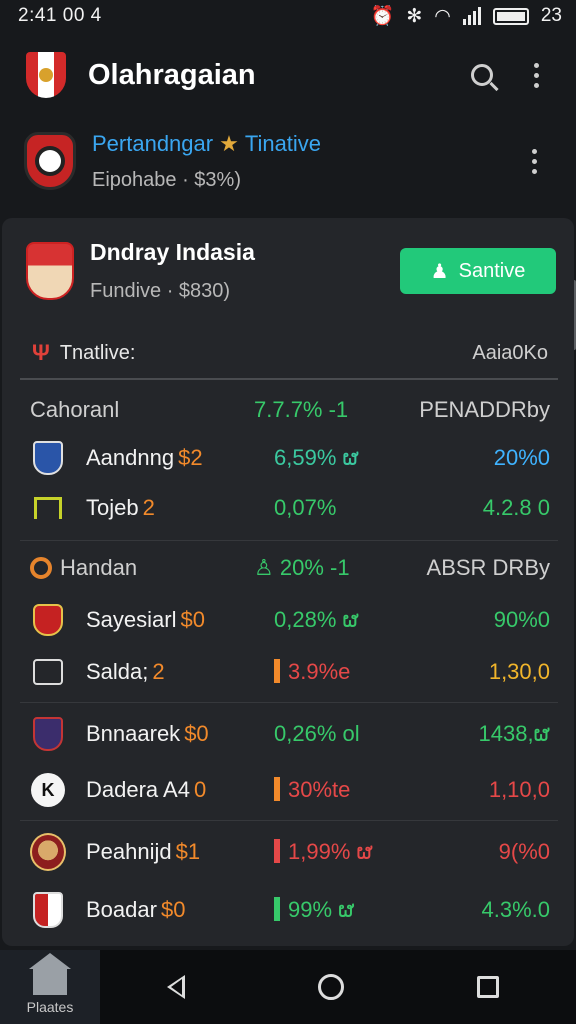 The image size is (576, 1024). What do you see at coordinates (551, 15) in the screenshot?
I see `battery-level: 23` at bounding box center [551, 15].